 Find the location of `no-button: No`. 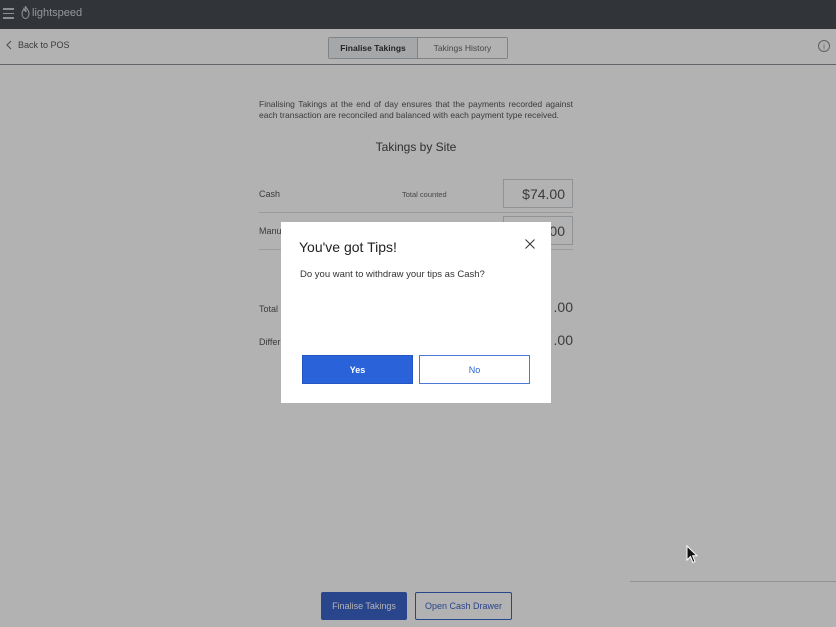

no-button: No is located at coordinates (474, 369).